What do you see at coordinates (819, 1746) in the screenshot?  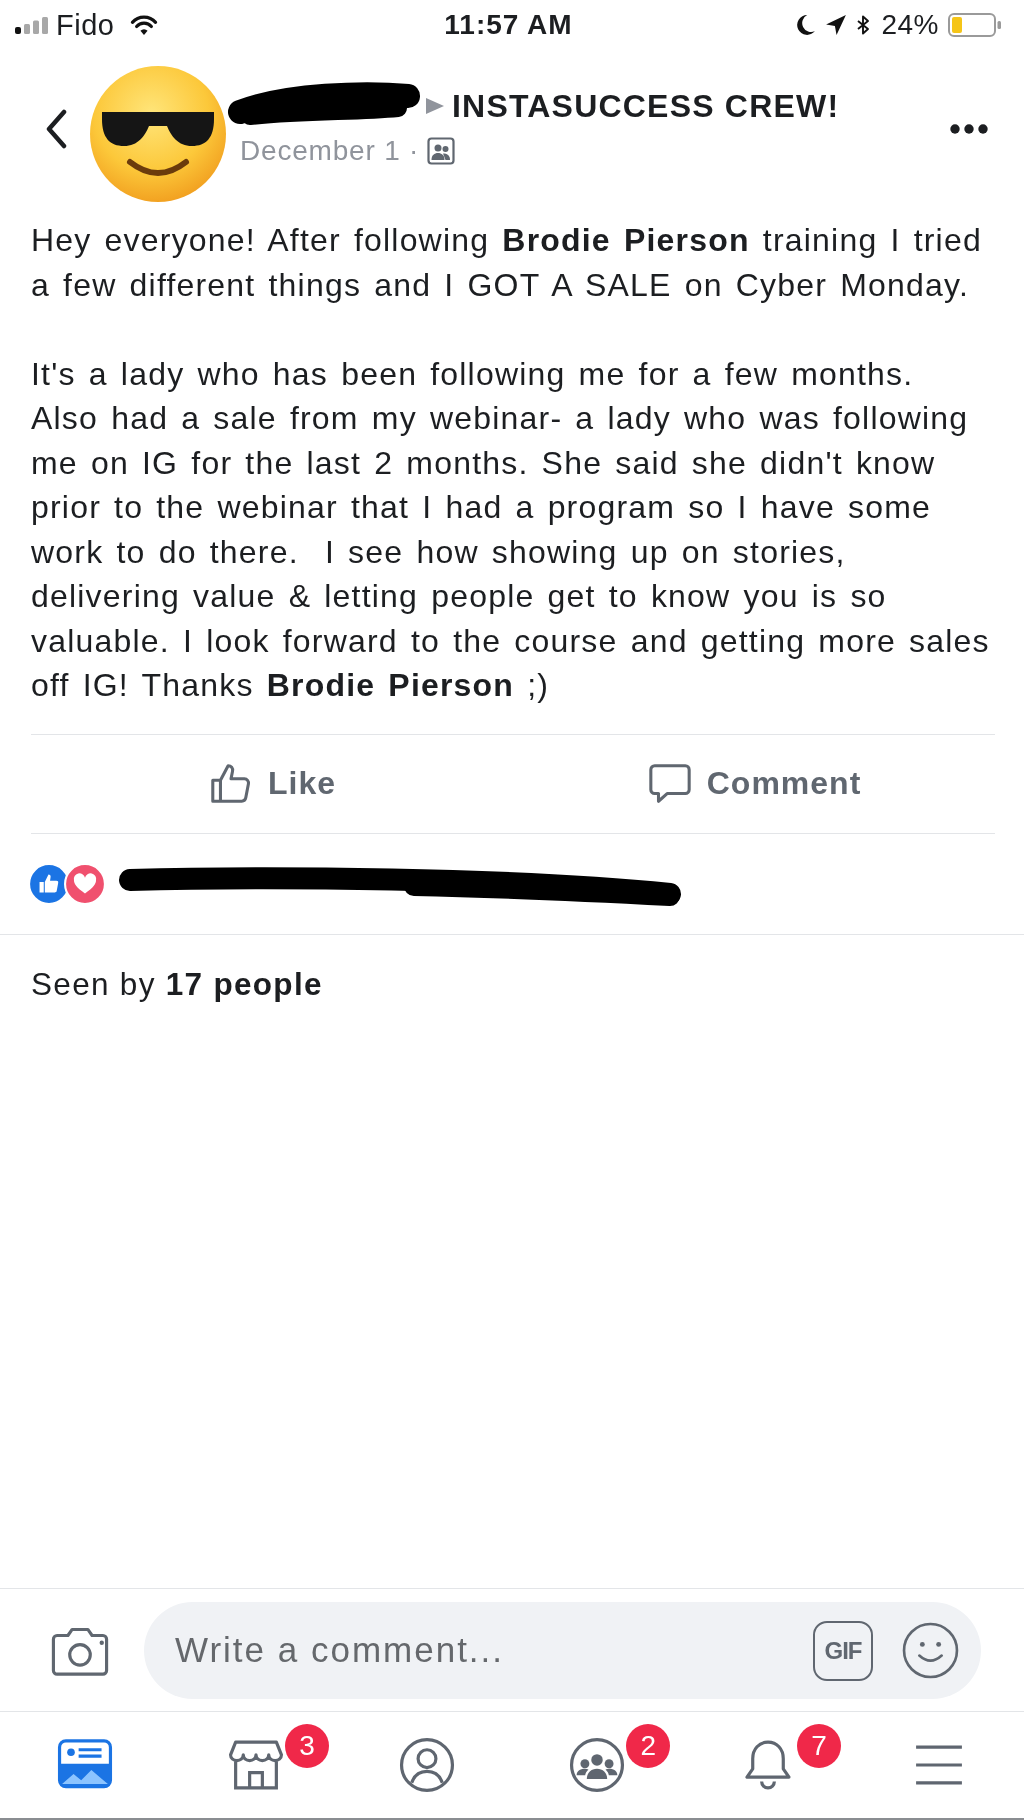 I see `notification-badge: 7` at bounding box center [819, 1746].